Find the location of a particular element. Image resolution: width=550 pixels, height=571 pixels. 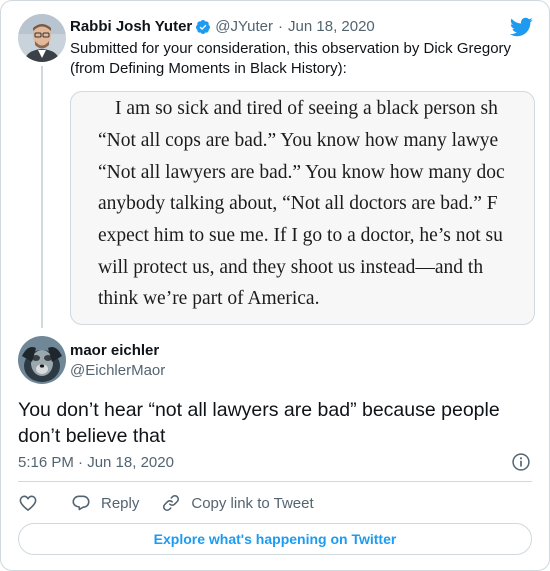

author-name: Rabbi Josh Yuter is located at coordinates (131, 27).